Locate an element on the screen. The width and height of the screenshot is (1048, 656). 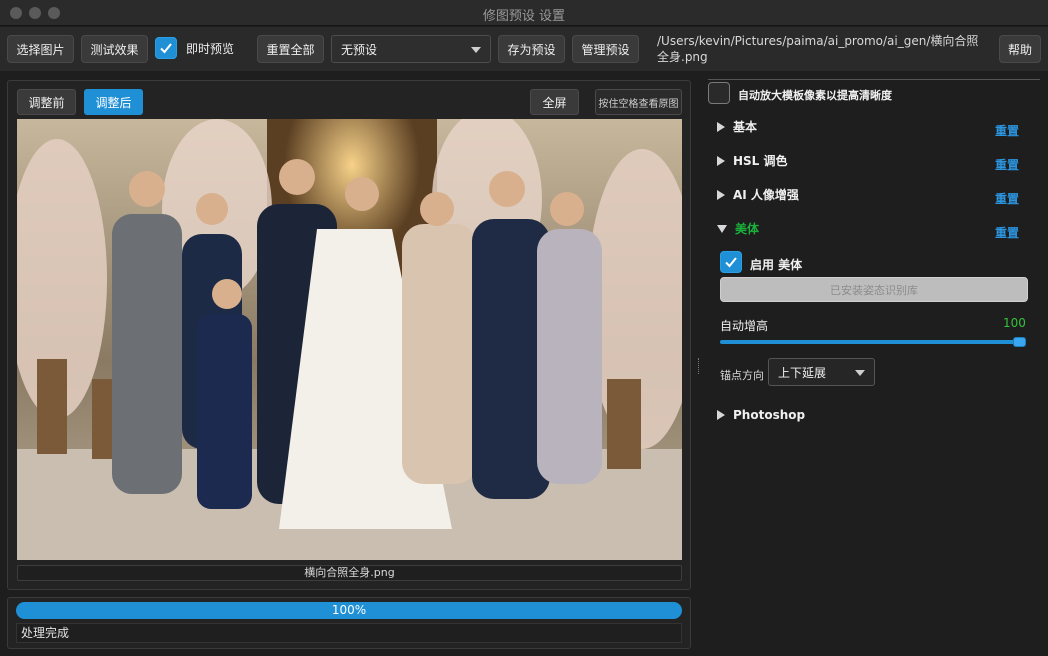
enable-body-checkbox is located at coordinates (731, 262).